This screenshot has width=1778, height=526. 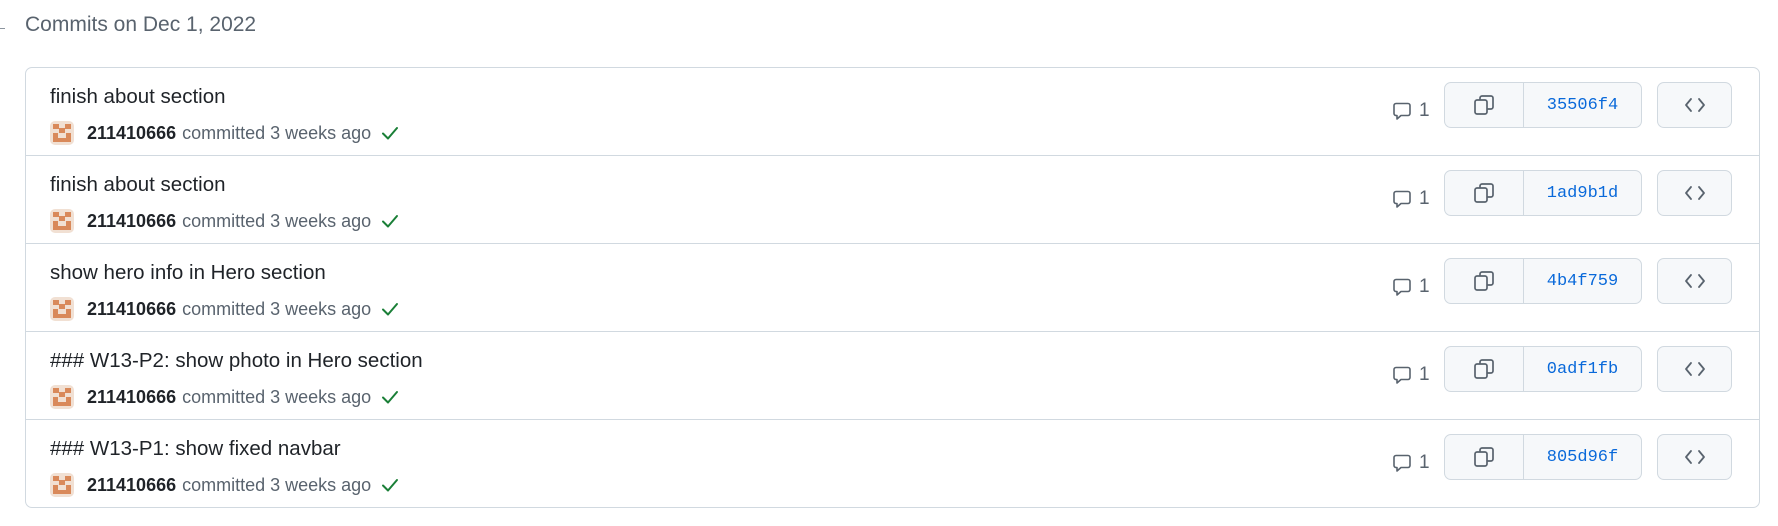 I want to click on sha-button-group: 35506f4, so click(x=1543, y=105).